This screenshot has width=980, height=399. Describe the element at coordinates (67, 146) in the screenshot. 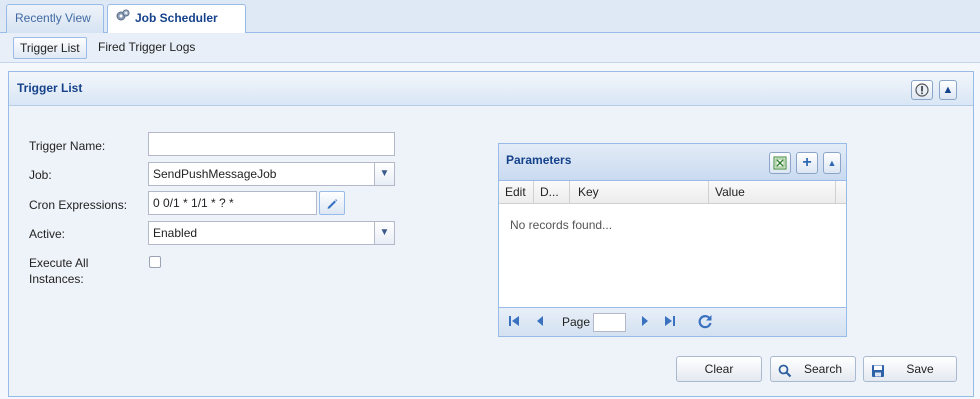

I see `trigger-name-label: Trigger Name:` at that location.